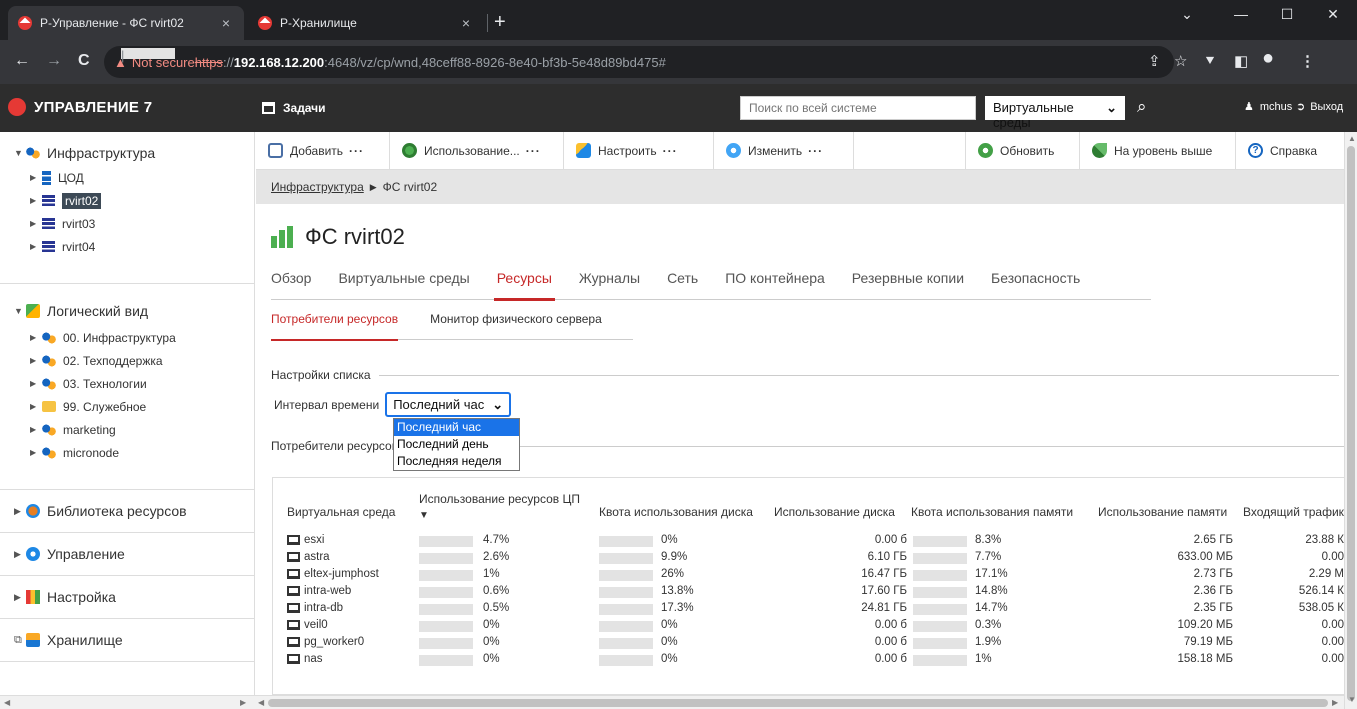  Describe the element at coordinates (1158, 150) in the screenshot. I see `up-level-button: На уровень выше` at that location.